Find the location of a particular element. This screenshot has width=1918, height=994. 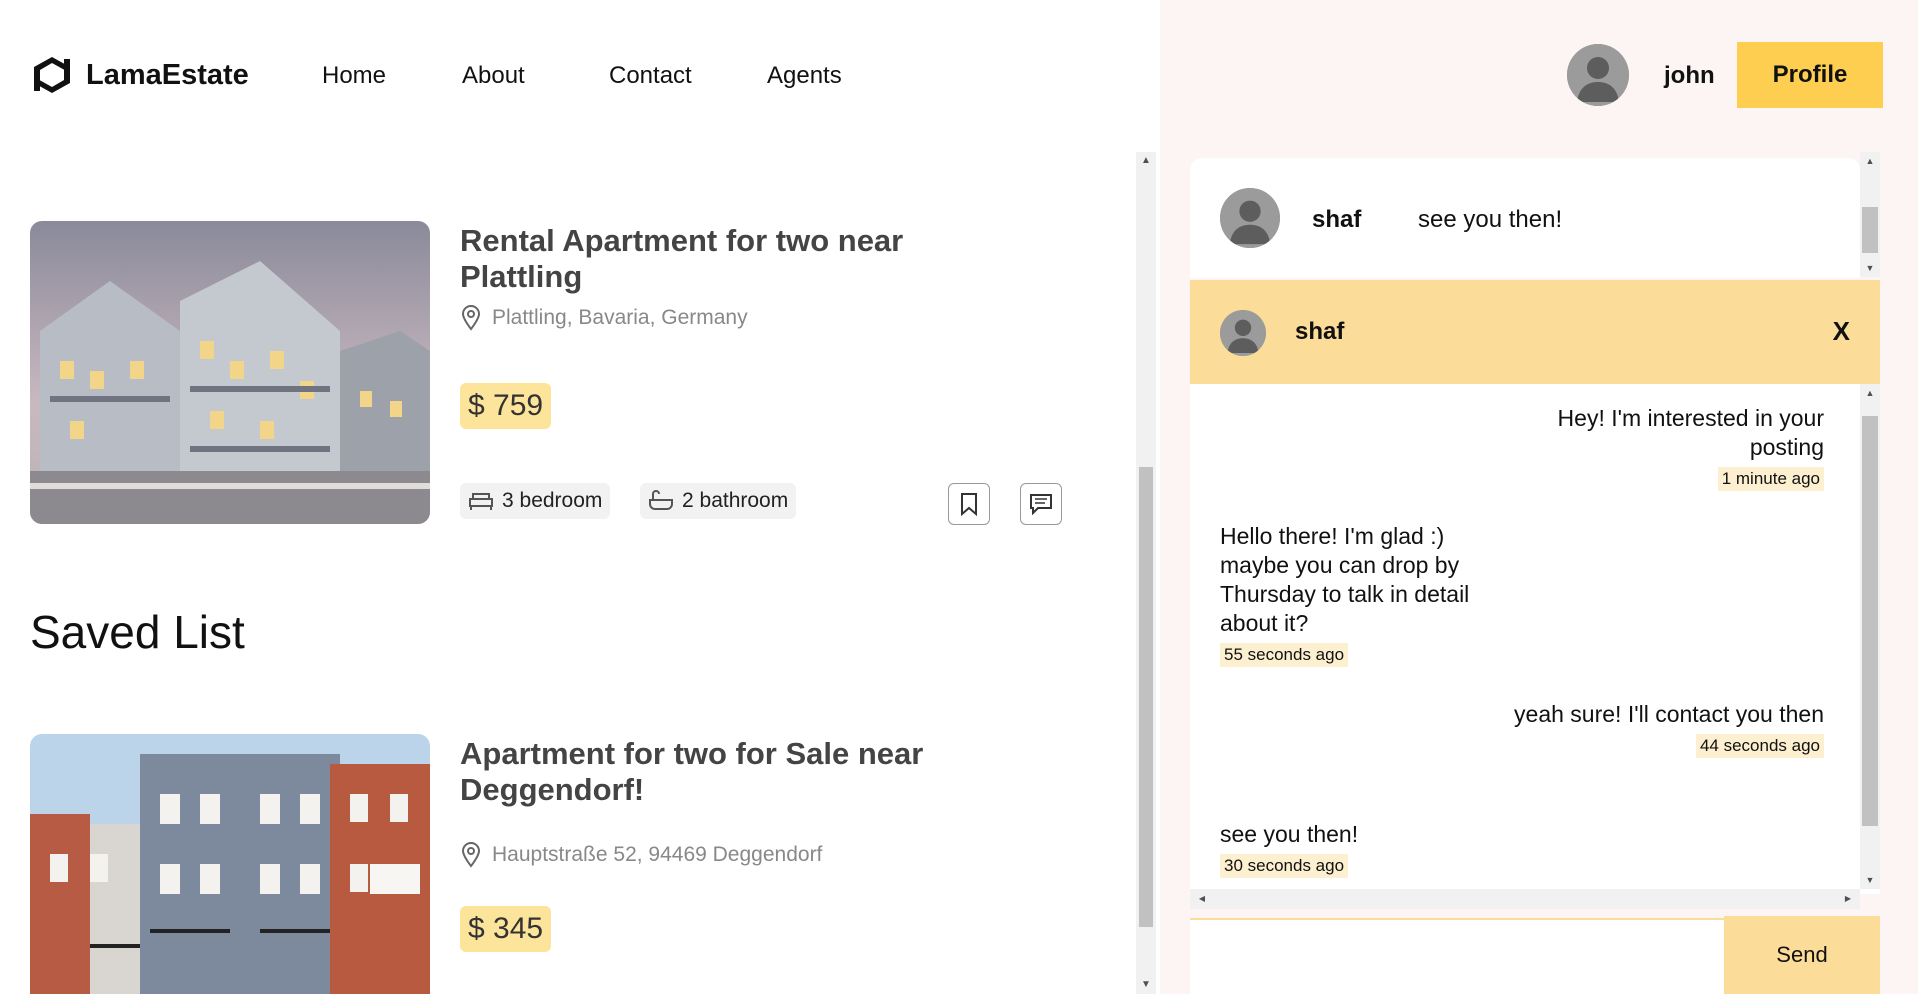

bookmark-icon is located at coordinates (969, 504).